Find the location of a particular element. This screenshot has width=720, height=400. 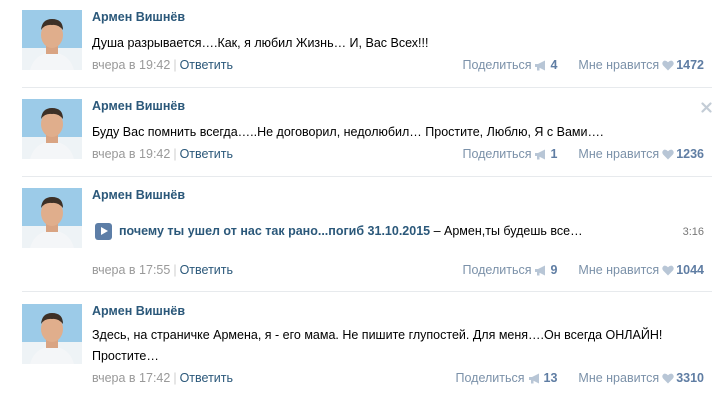

share-button: Поделиться 1 is located at coordinates (509, 154).